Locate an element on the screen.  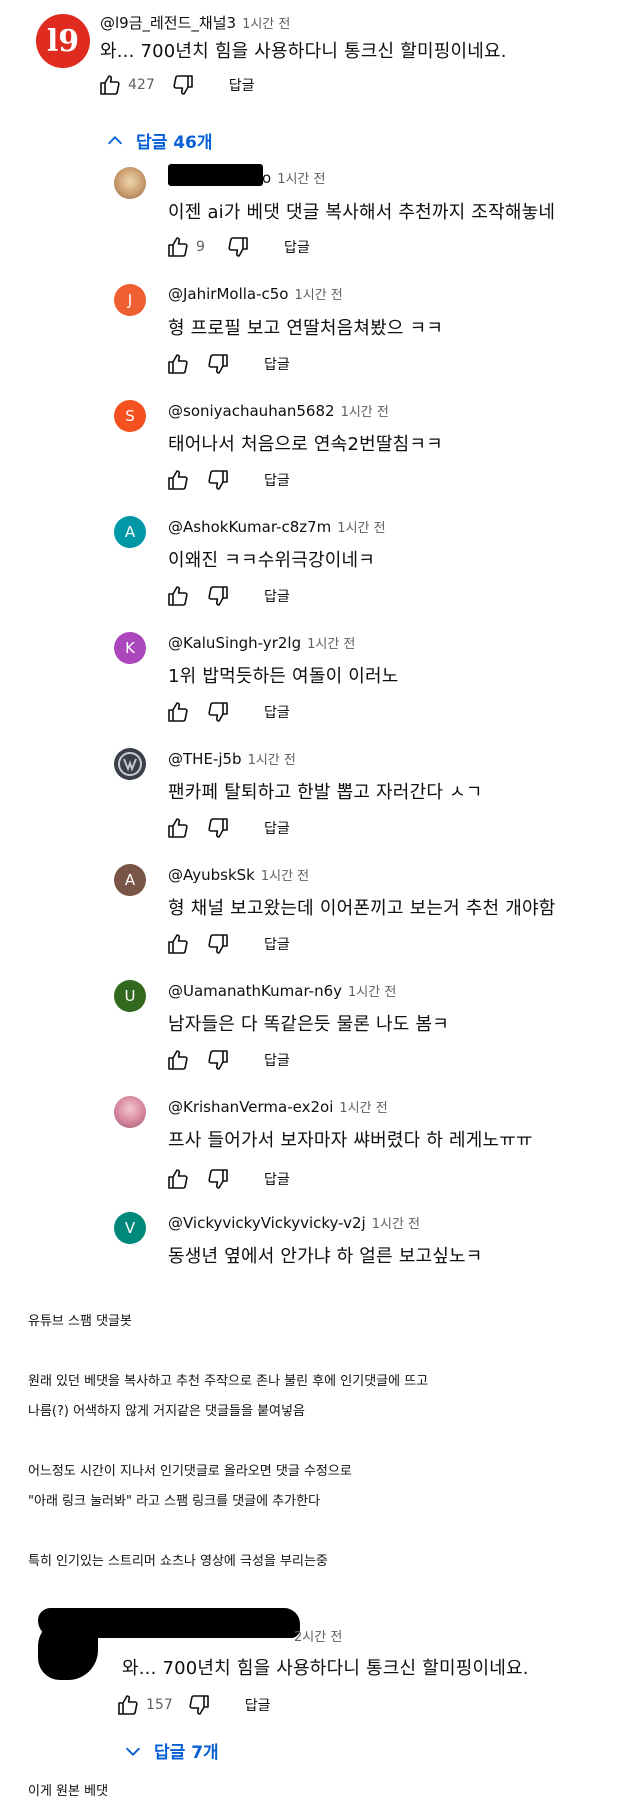
comment-time: 2시간 전 is located at coordinates (318, 1637).